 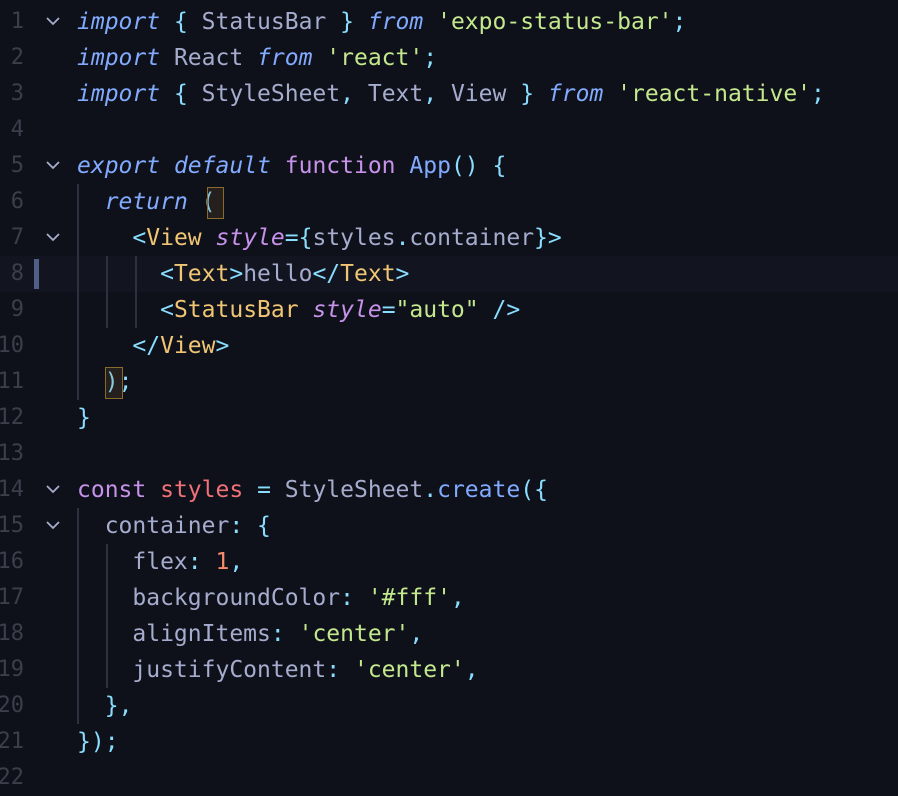 I want to click on code-line: 16 flex: 1,, so click(x=449, y=562).